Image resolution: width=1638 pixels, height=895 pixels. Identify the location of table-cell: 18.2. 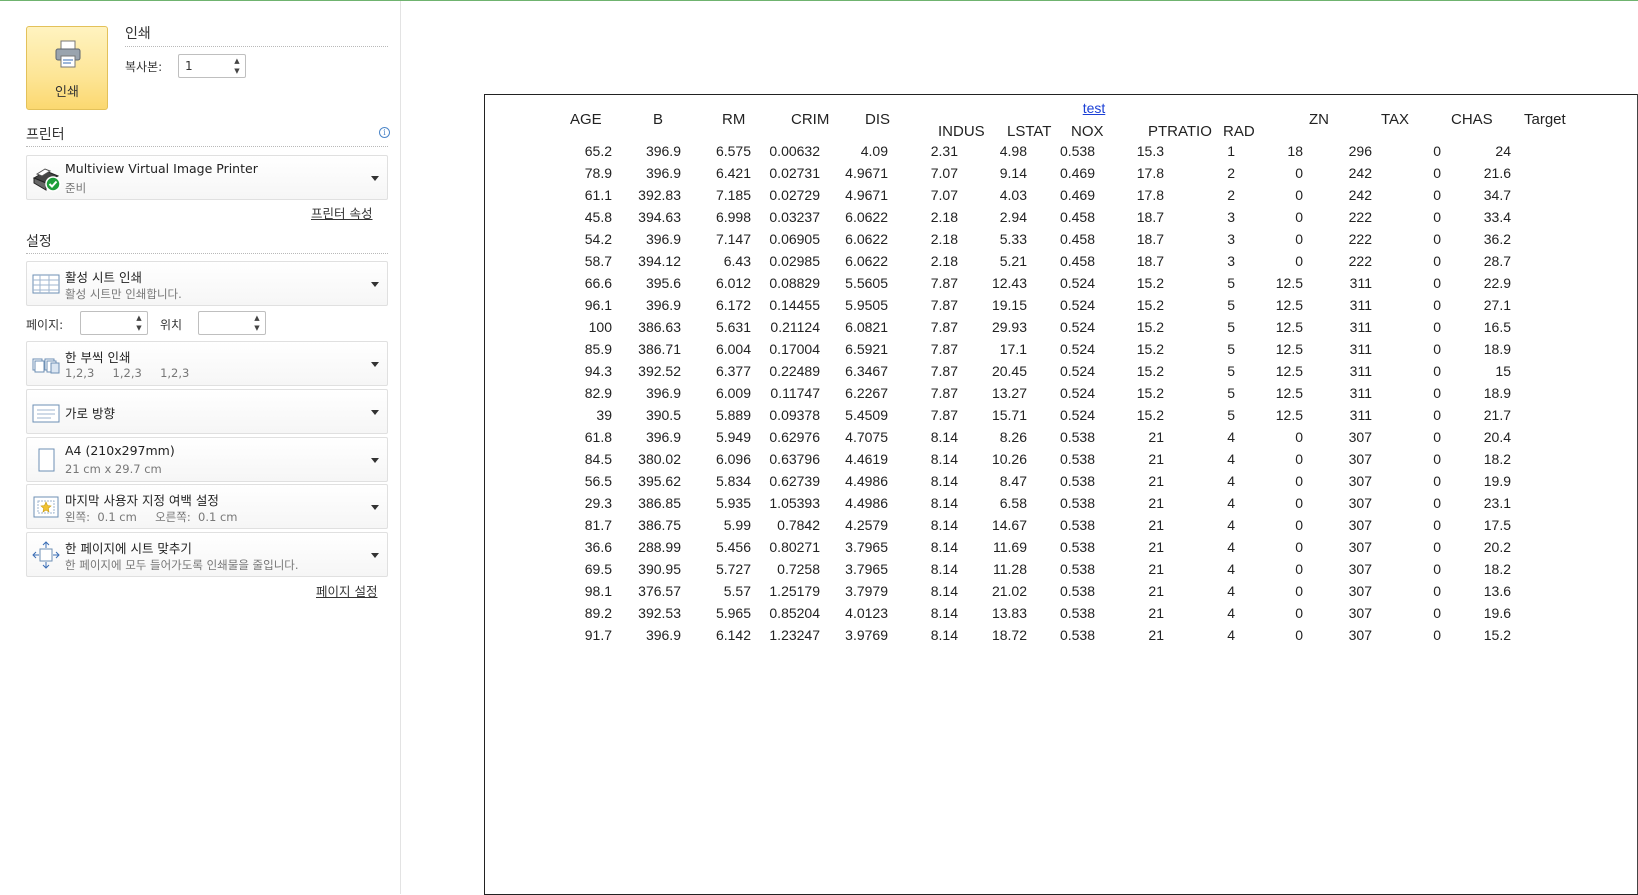
(1497, 569).